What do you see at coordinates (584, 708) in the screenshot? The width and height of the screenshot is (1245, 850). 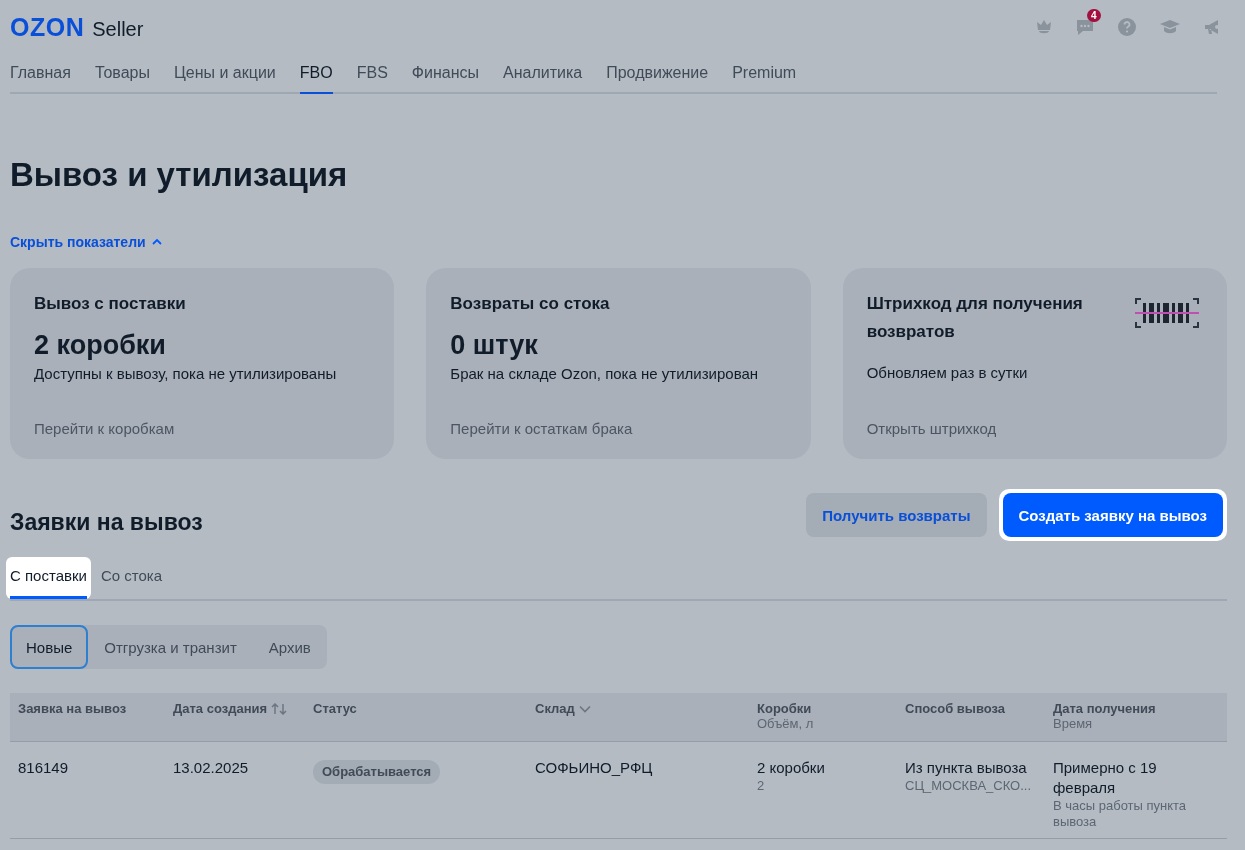 I see `chevron-down-icon` at bounding box center [584, 708].